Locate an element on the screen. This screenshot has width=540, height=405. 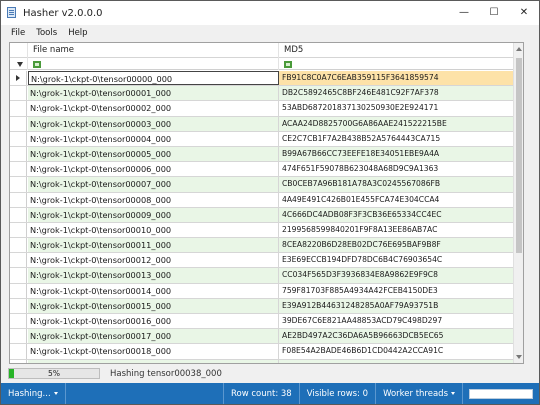
md5-cell: 4C666DC4ADB08F3F3CB36E65334CC4EC is located at coordinates (401, 214).